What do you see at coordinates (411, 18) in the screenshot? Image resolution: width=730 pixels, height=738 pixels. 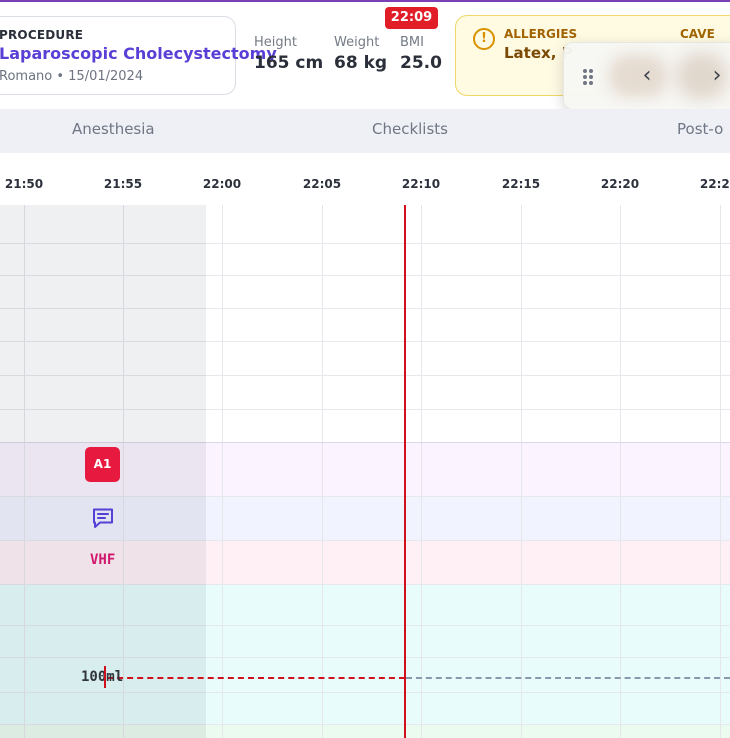 I see `current-time-badge: 22:09` at bounding box center [411, 18].